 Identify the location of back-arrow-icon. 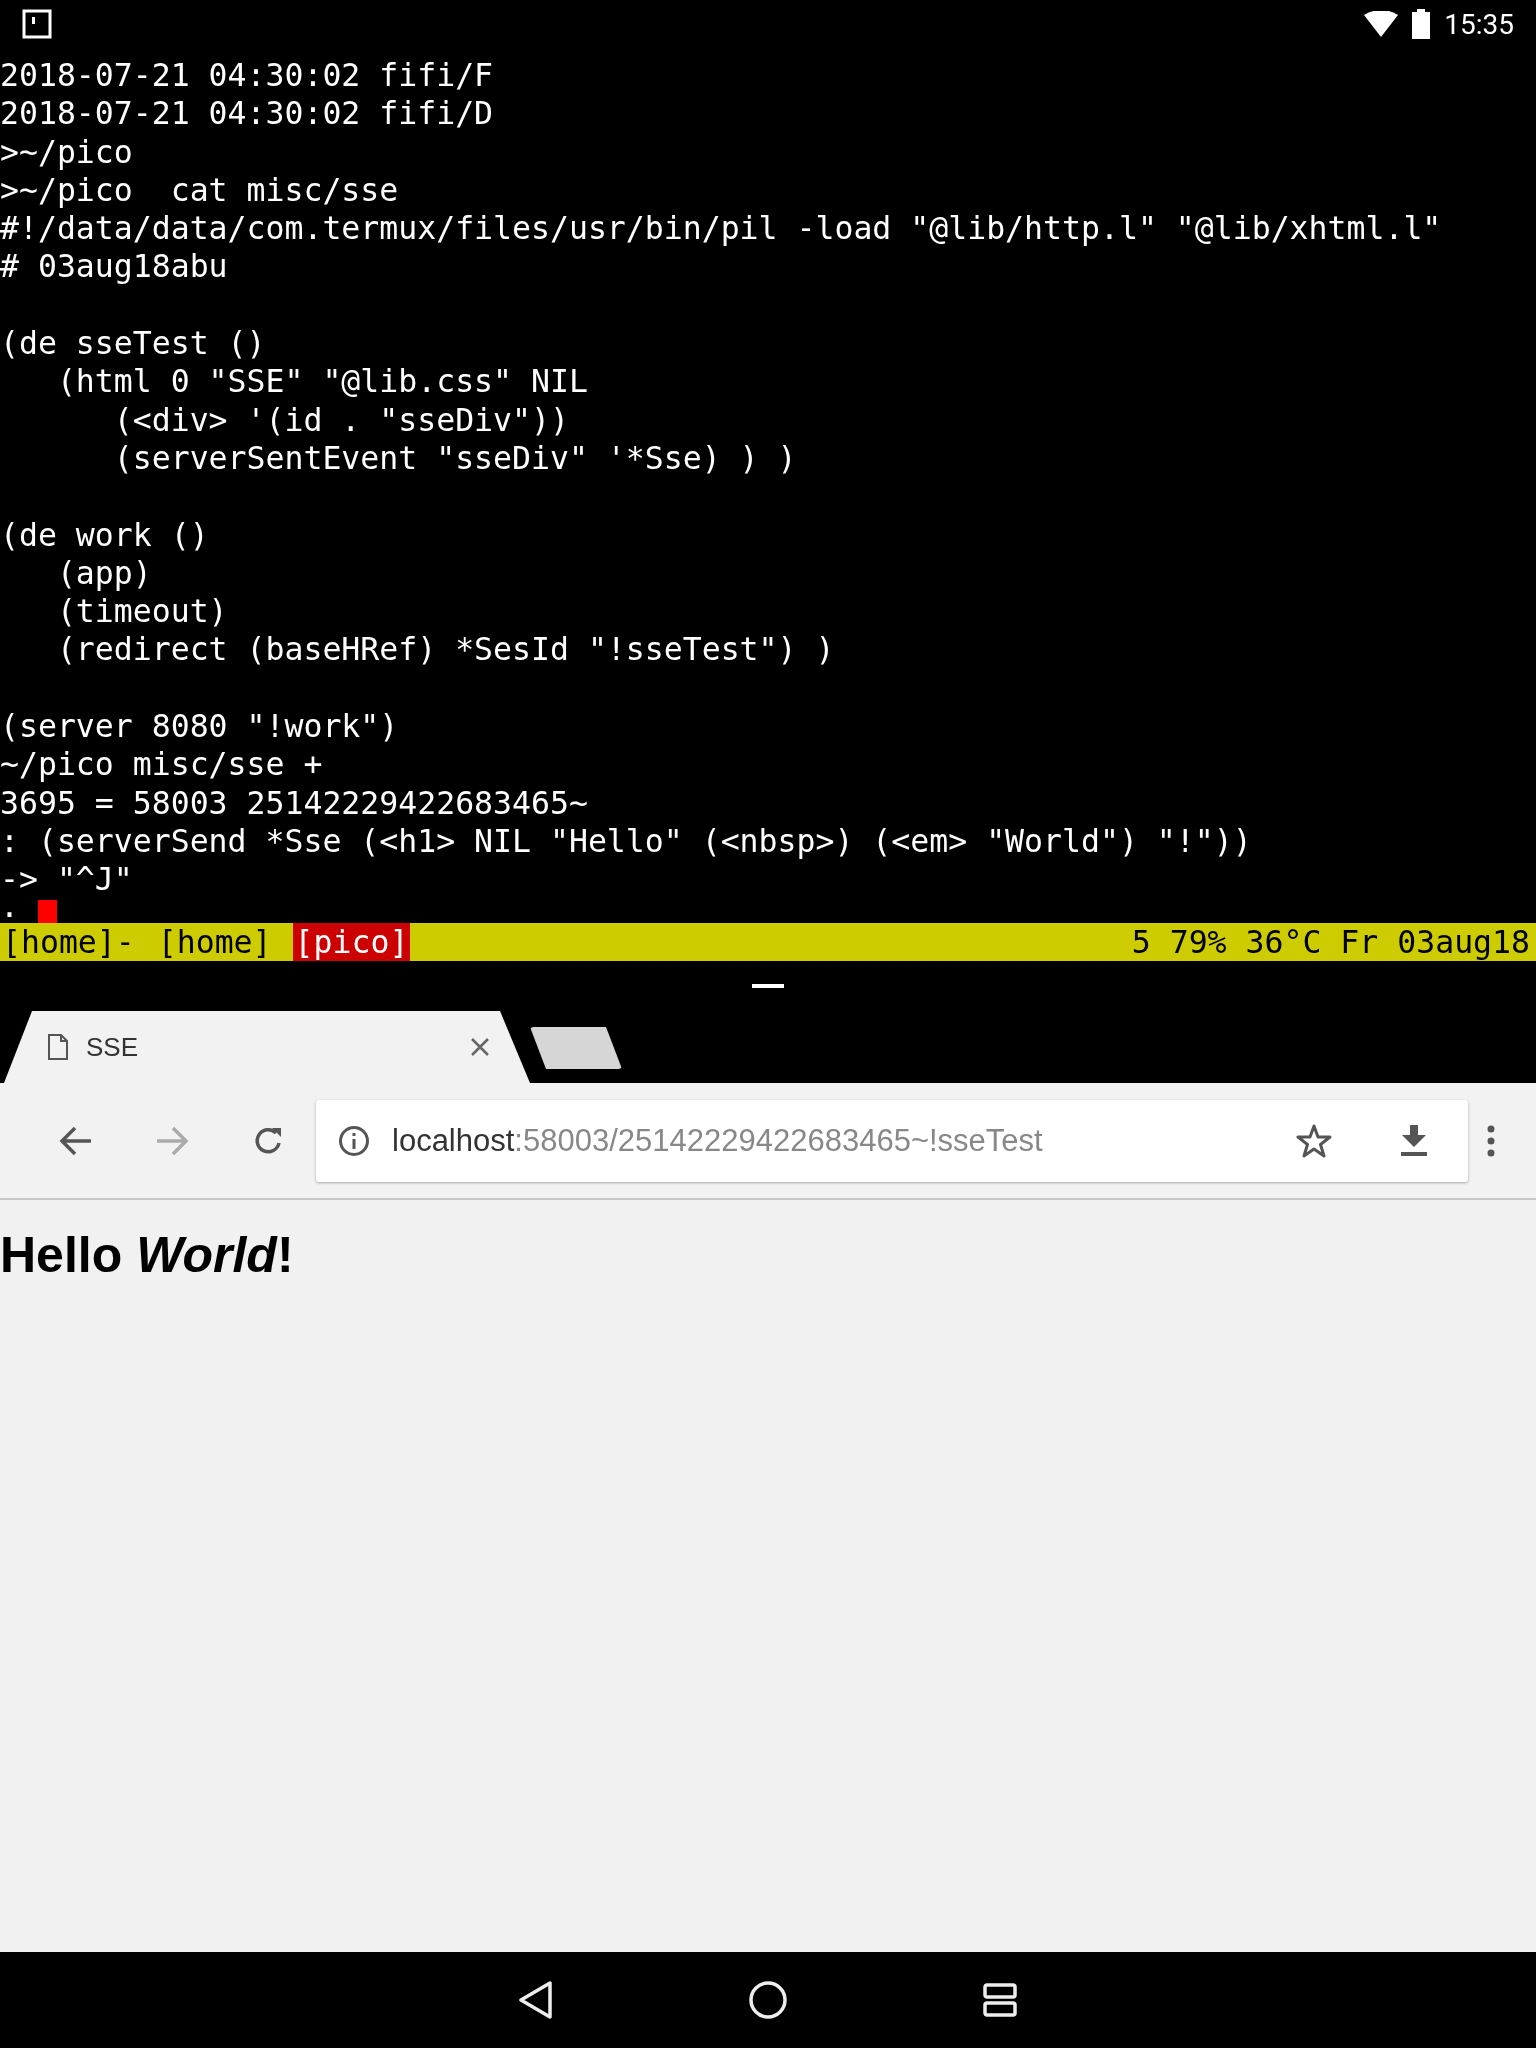
(76, 1140).